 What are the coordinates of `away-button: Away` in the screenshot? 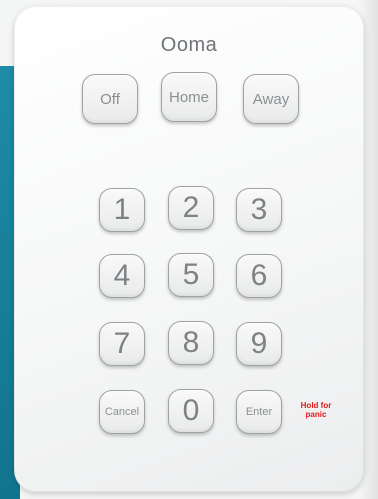 It's located at (271, 99).